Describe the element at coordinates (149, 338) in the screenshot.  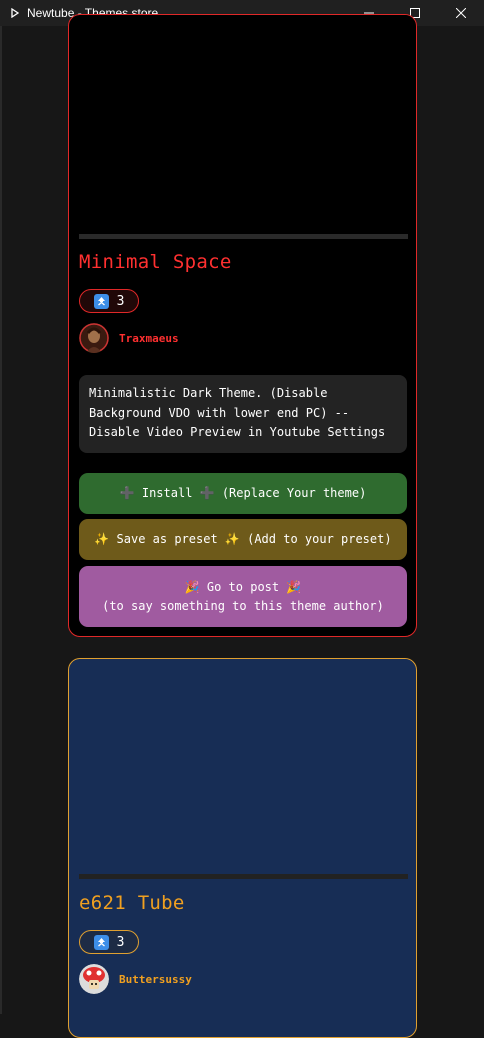
I see `author-name: Traxmaeus` at that location.